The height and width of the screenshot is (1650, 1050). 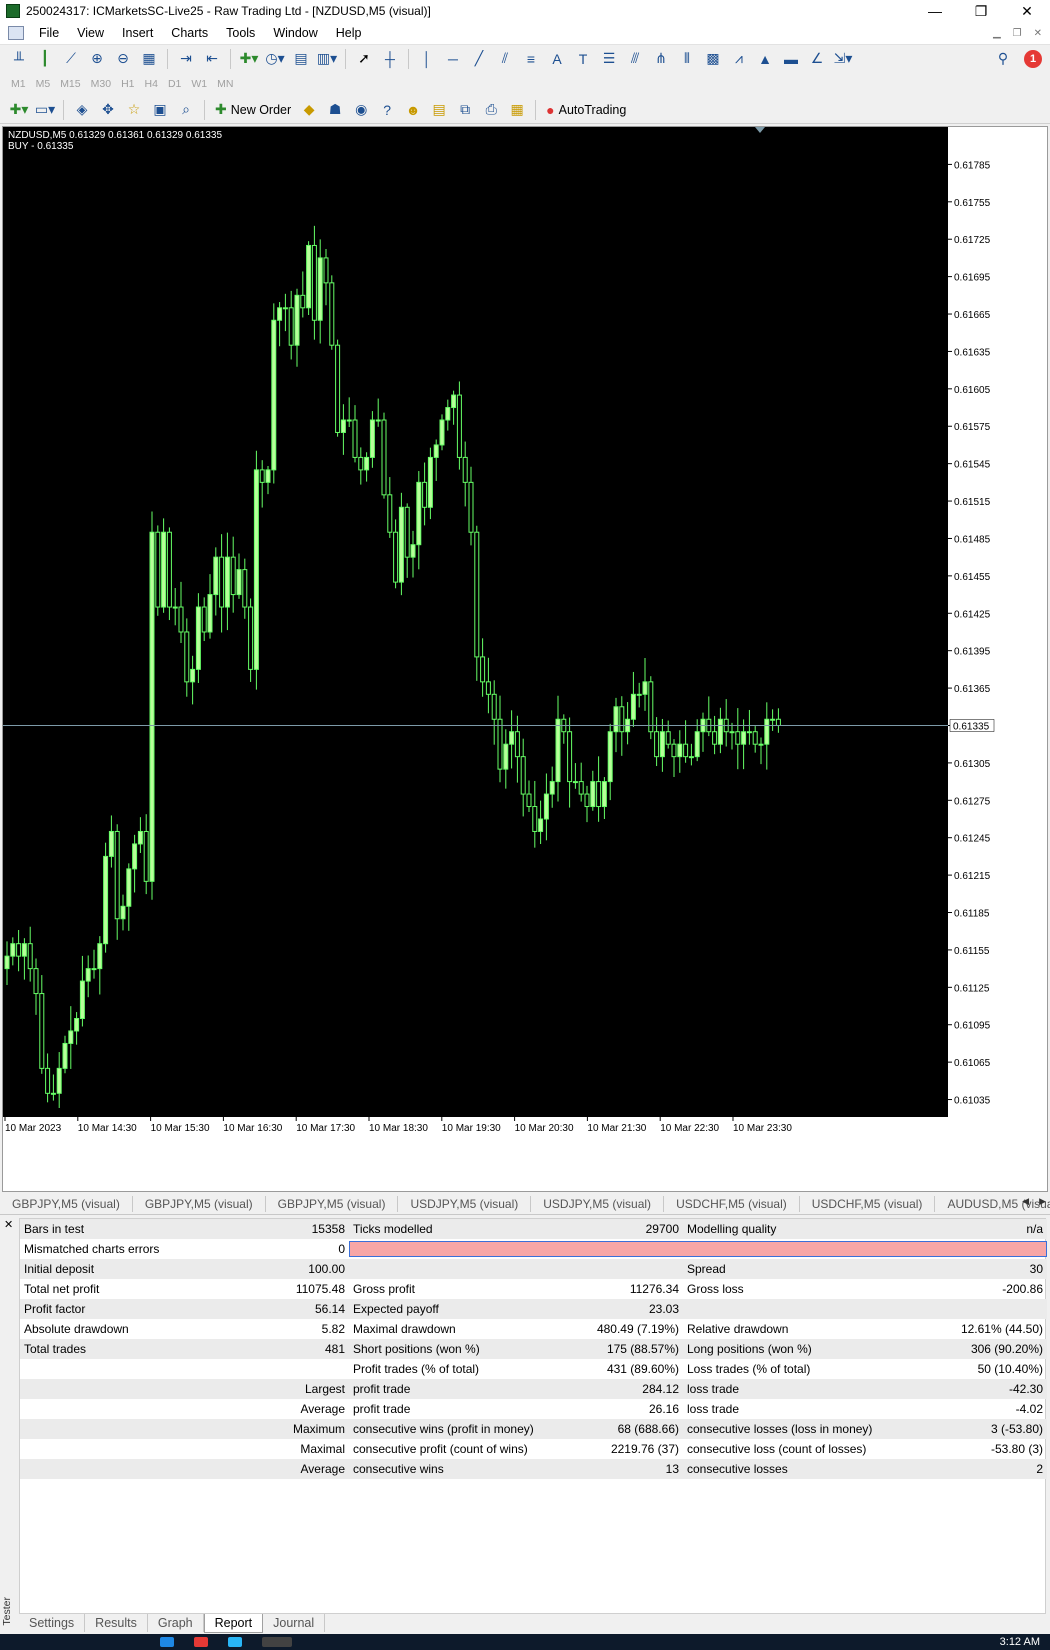 What do you see at coordinates (517, 110) in the screenshot?
I see `print-preview-icon: ▦` at bounding box center [517, 110].